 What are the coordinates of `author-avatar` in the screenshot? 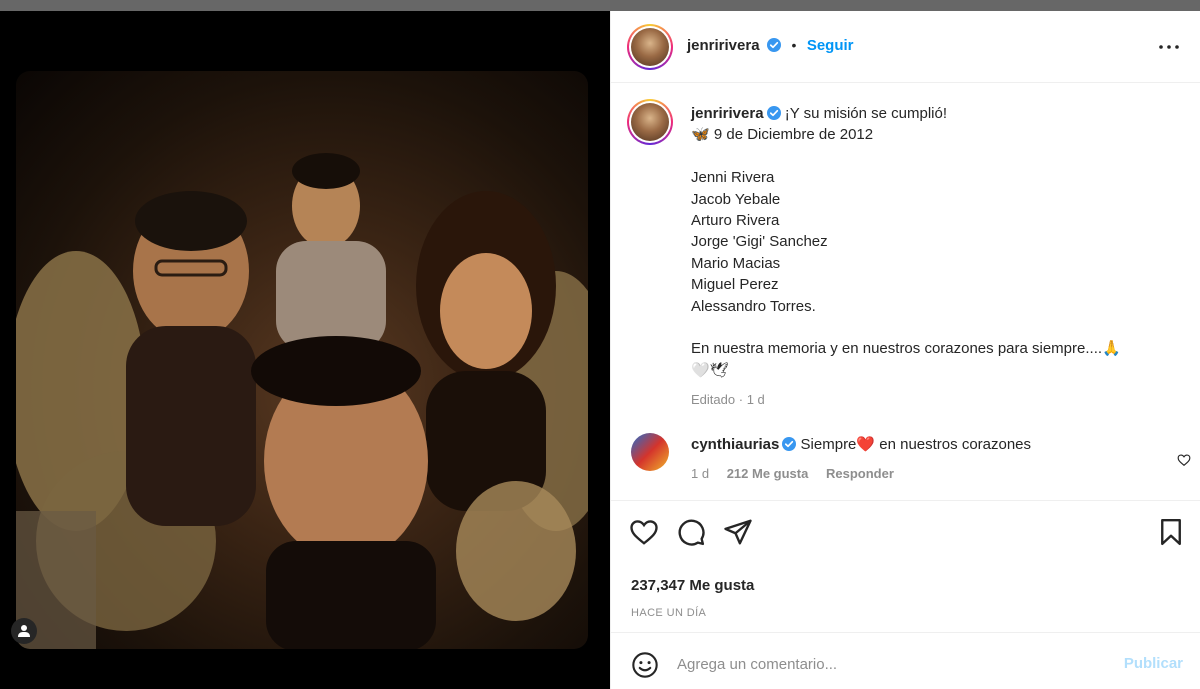 It's located at (650, 47).